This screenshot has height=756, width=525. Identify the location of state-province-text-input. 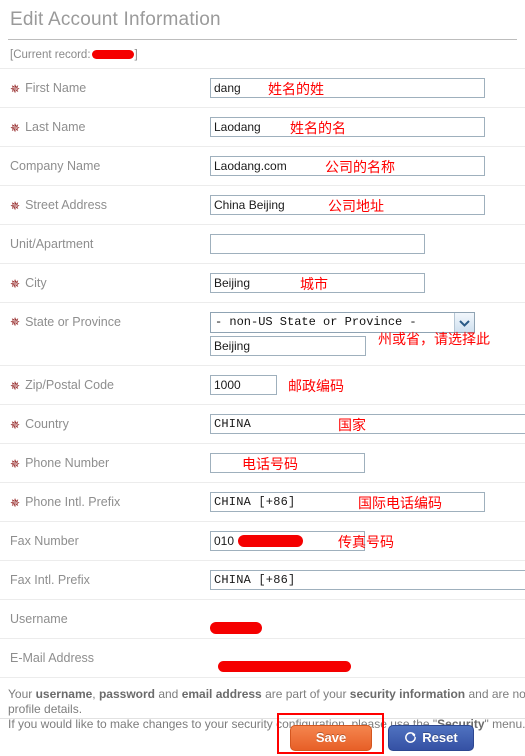
(288, 346).